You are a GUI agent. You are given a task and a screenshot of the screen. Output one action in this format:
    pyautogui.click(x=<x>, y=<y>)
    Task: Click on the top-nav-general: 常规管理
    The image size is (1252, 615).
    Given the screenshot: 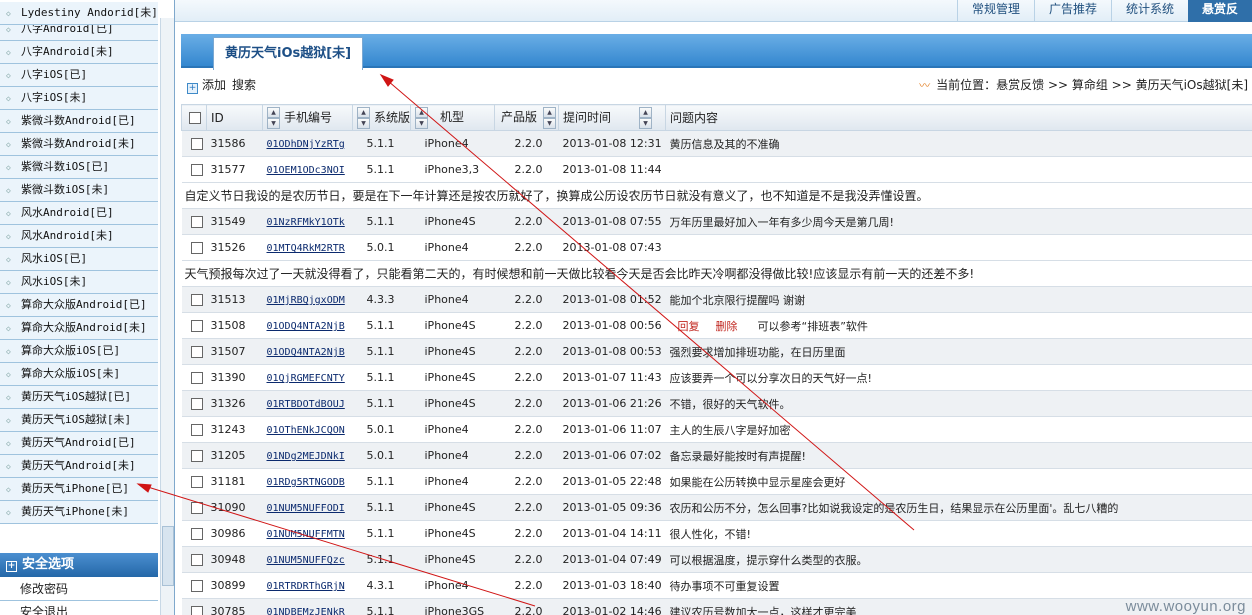 What is the action you would take?
    pyautogui.click(x=995, y=11)
    